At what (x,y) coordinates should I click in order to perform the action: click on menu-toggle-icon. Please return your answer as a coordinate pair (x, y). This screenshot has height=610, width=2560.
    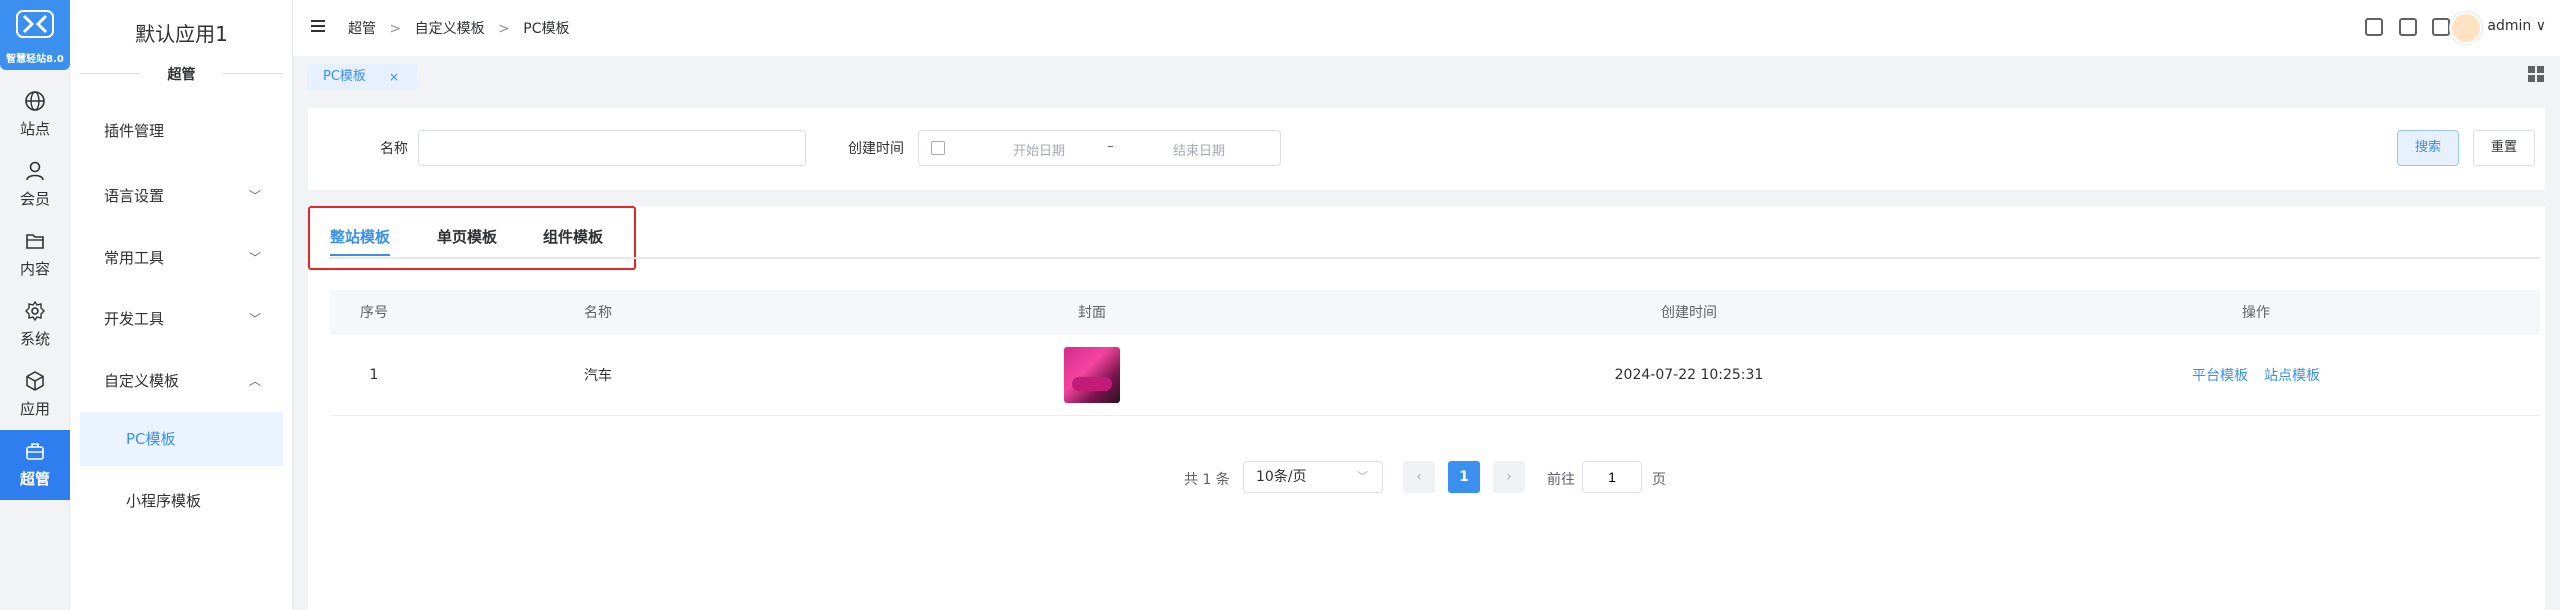
    Looking at the image, I should click on (318, 26).